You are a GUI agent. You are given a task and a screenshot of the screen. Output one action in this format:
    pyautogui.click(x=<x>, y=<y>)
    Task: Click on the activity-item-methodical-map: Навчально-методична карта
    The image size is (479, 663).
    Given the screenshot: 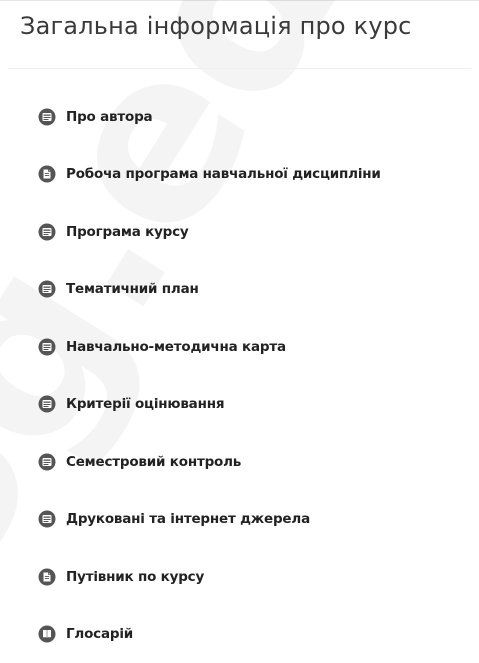 What is the action you would take?
    pyautogui.click(x=209, y=347)
    